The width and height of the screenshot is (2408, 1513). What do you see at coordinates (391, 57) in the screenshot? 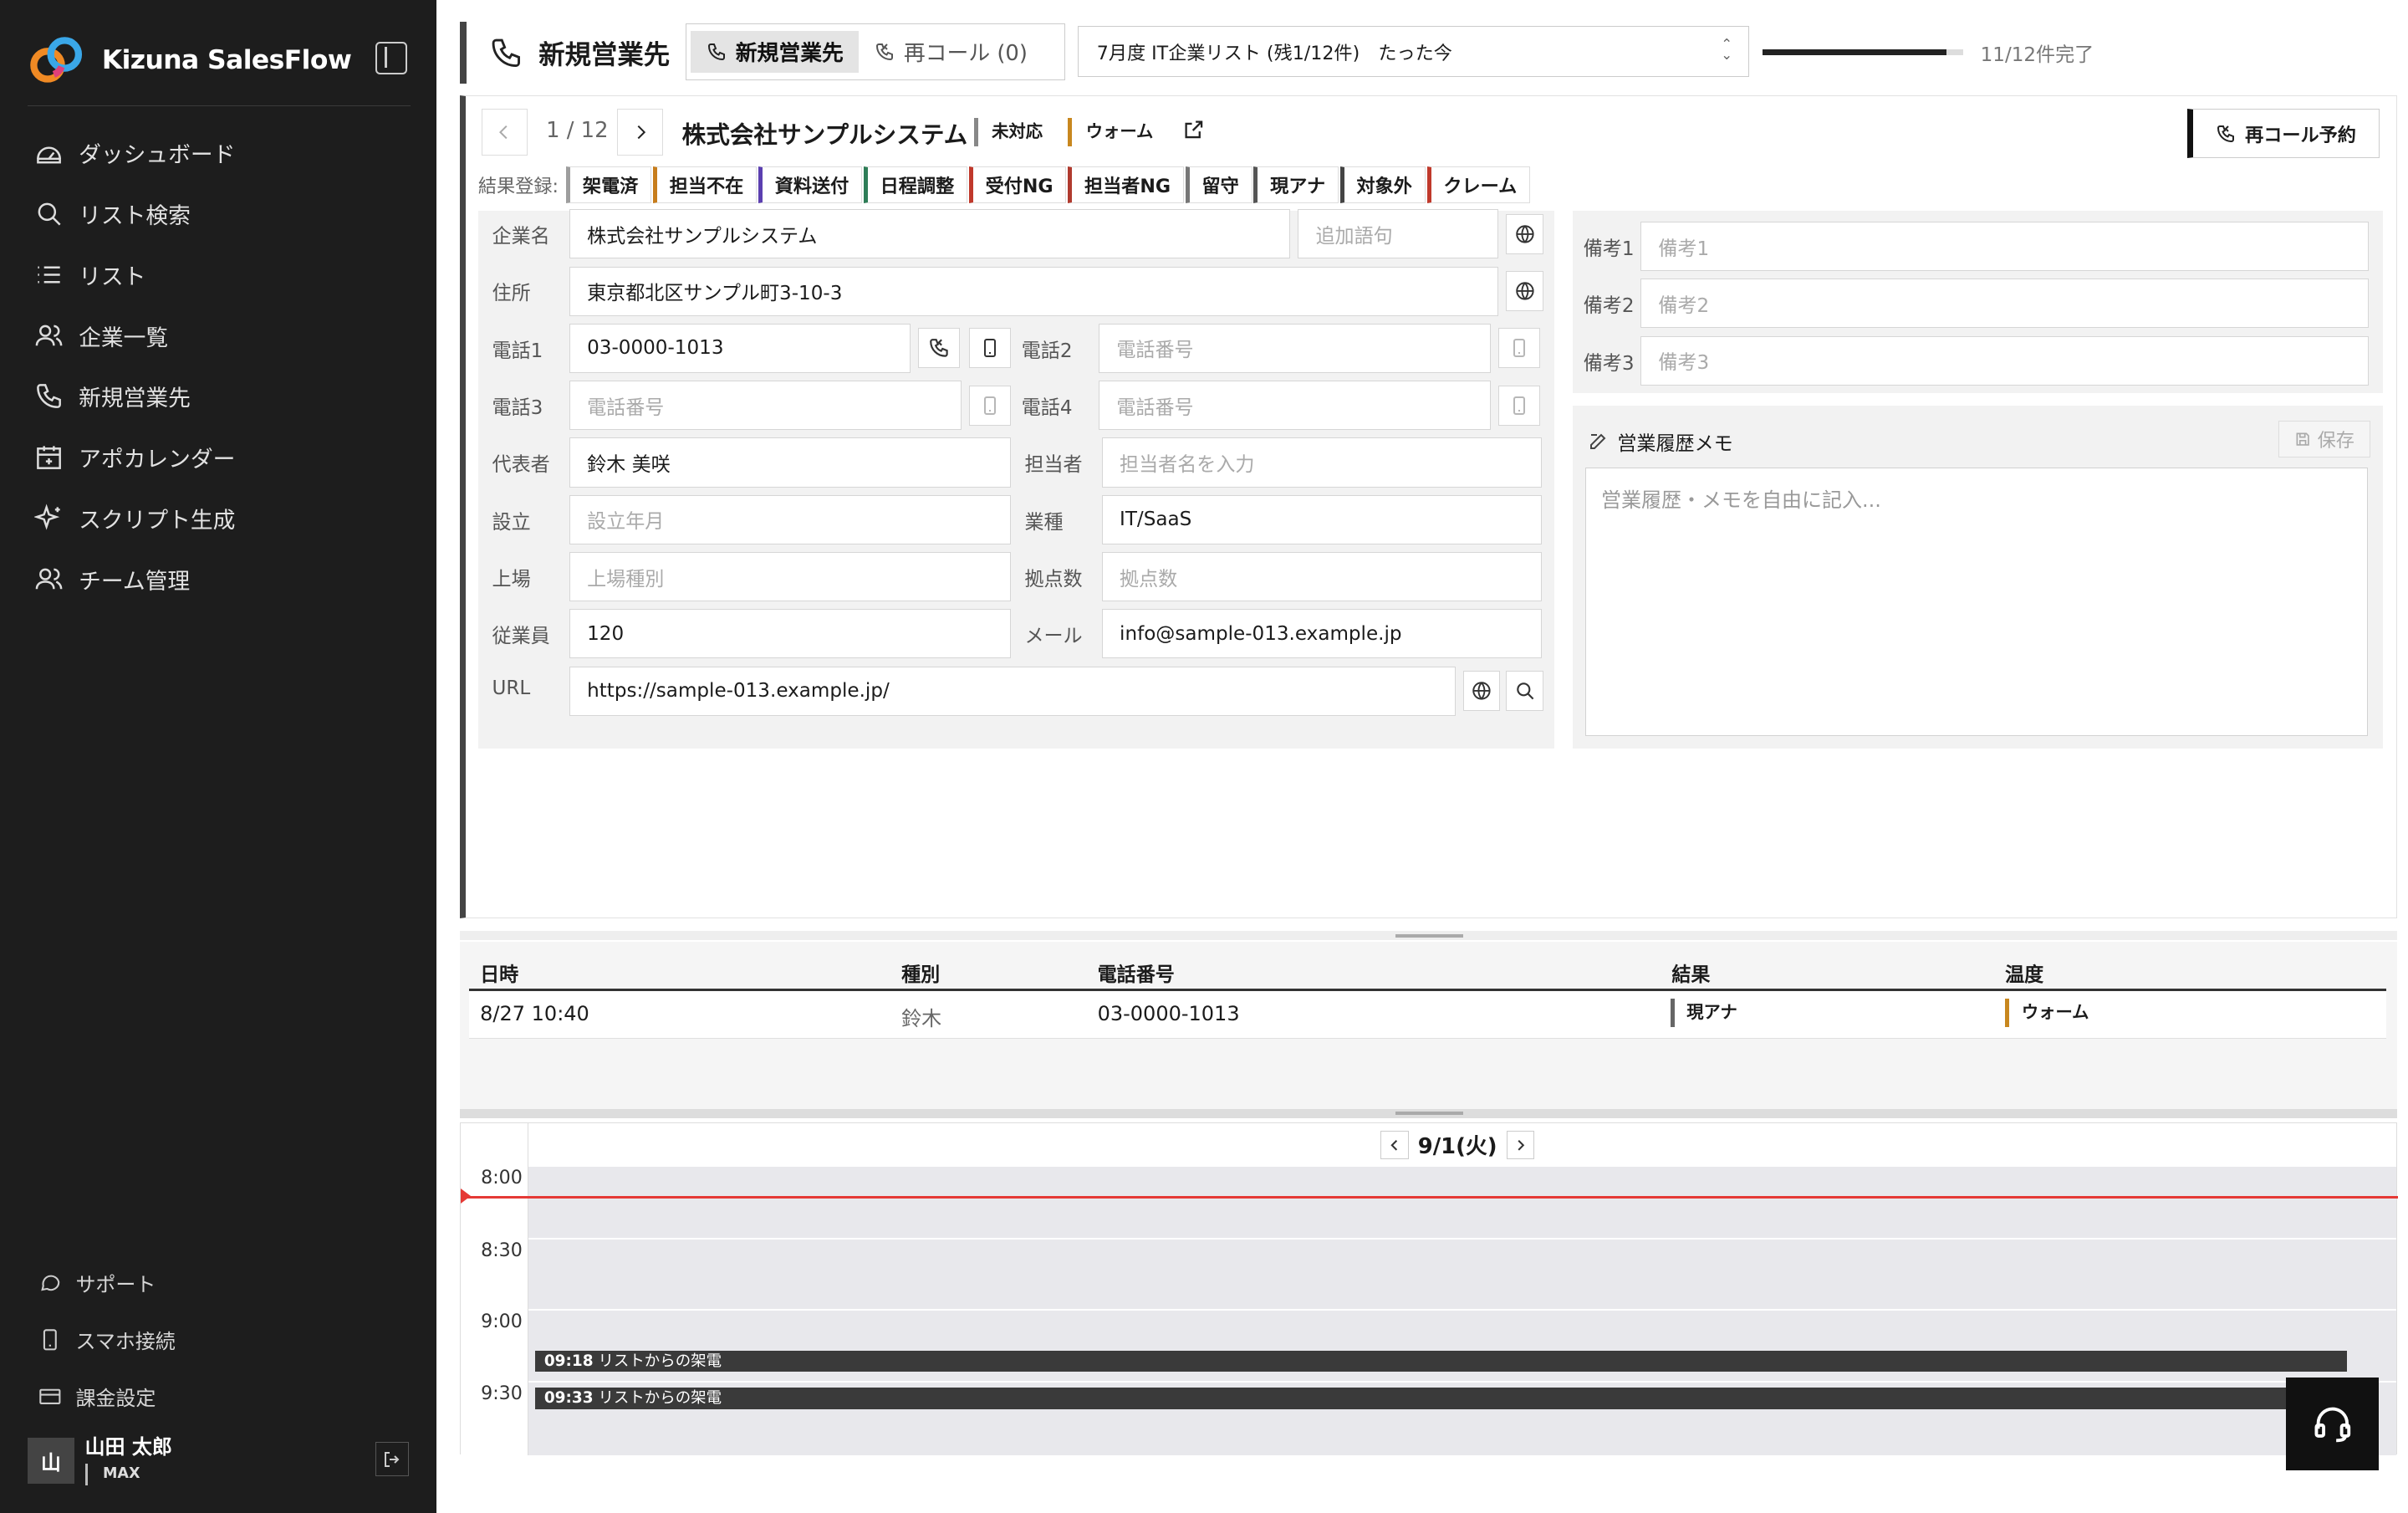
I see `sidebar-toggle-icon` at bounding box center [391, 57].